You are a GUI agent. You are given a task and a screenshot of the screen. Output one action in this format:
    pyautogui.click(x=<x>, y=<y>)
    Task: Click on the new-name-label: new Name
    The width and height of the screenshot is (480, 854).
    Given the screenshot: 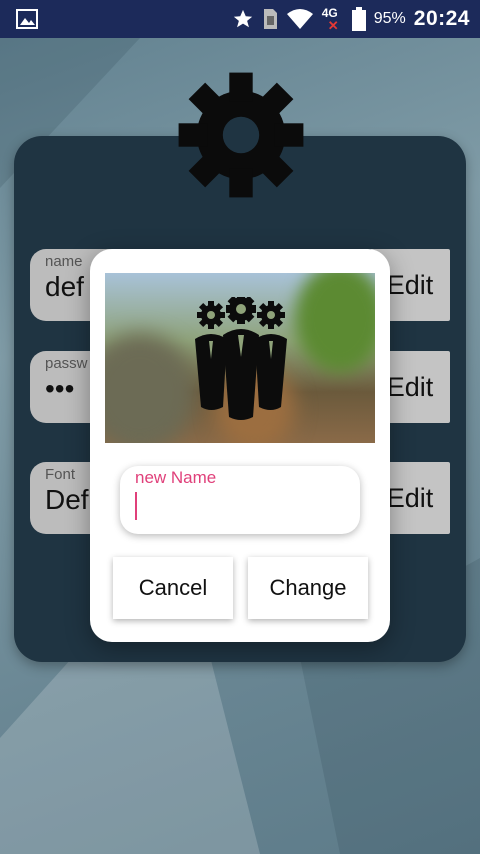 What is the action you would take?
    pyautogui.click(x=176, y=477)
    